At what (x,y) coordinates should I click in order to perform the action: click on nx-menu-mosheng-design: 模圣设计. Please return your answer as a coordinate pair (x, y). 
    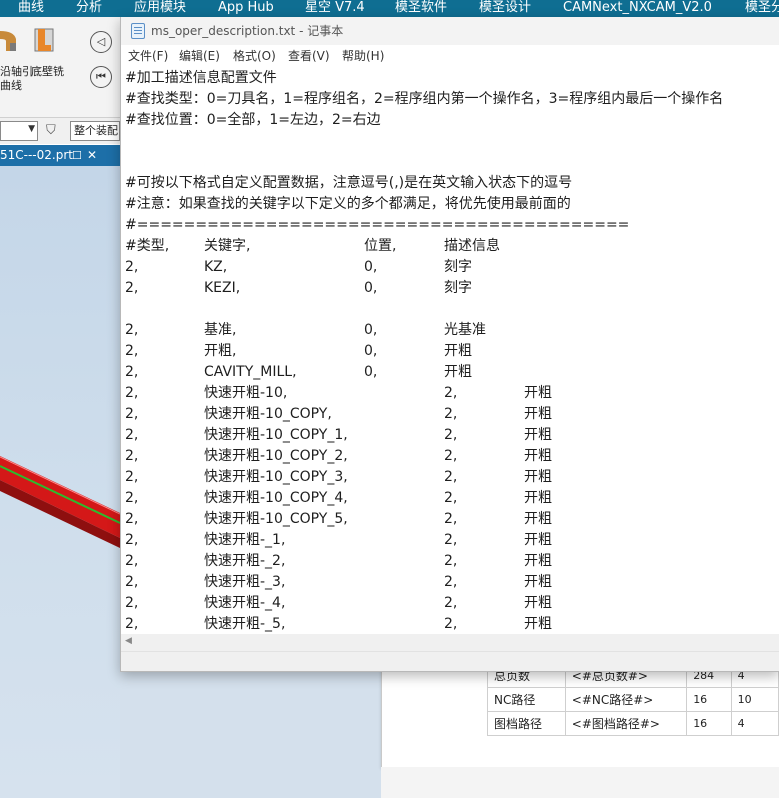
    Looking at the image, I should click on (505, 8).